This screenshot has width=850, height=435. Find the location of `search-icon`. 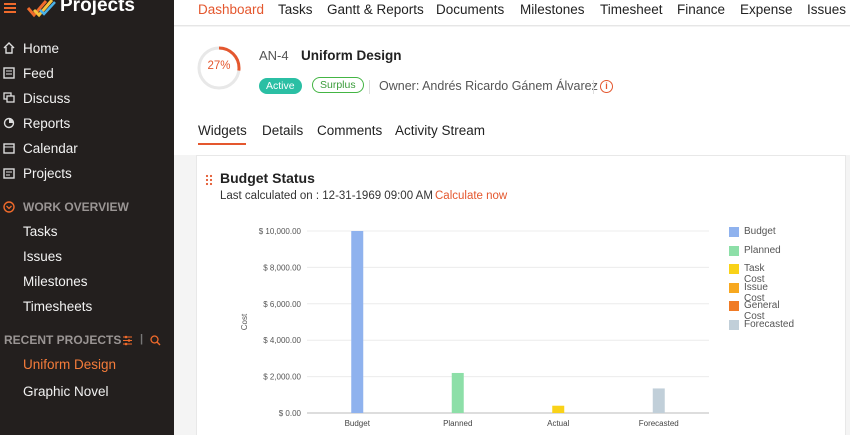

search-icon is located at coordinates (155, 340).